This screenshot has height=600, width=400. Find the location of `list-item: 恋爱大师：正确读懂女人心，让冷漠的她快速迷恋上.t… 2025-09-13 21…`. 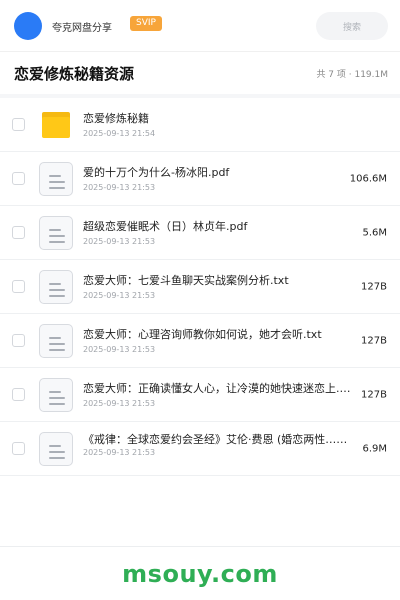

list-item: 恋爱大师：正确读懂女人心，让冷漠的她快速迷恋上.t… 2025-09-13 21… is located at coordinates (200, 395).